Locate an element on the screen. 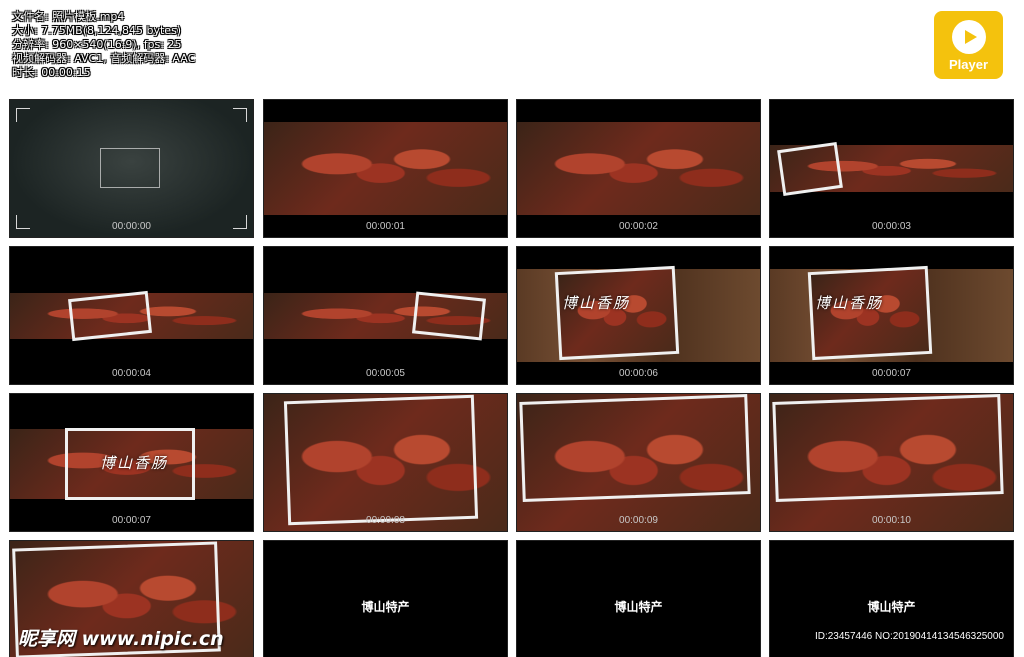 The width and height of the screenshot is (1024, 657). player-button: Player is located at coordinates (968, 45).